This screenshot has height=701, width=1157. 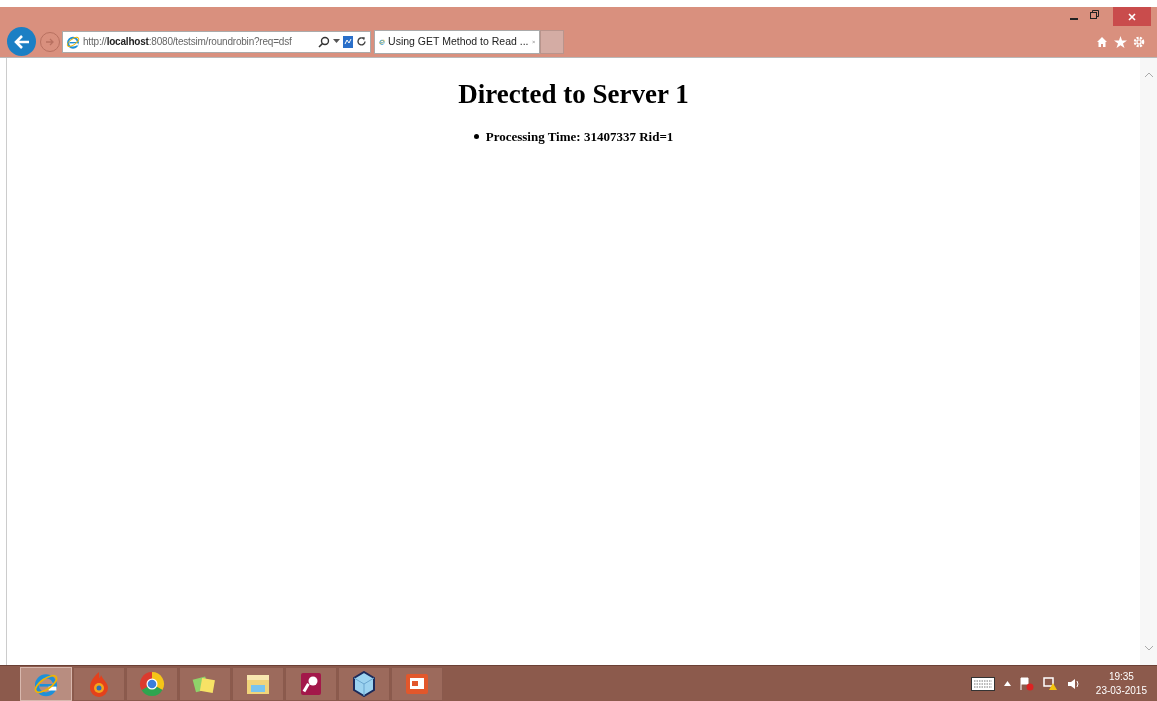 I want to click on forward-arrow-icon, so click(x=50, y=41).